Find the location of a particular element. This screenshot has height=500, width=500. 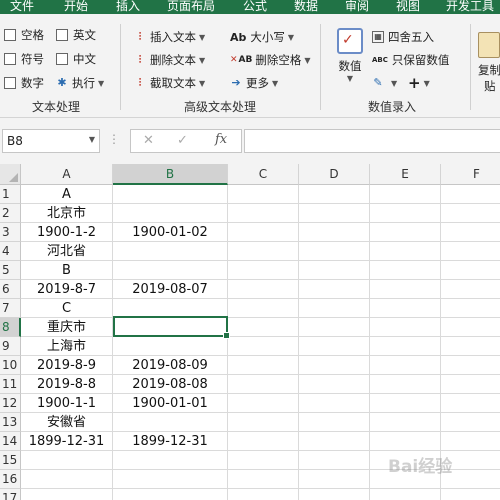

cell-c16 is located at coordinates (263, 479).